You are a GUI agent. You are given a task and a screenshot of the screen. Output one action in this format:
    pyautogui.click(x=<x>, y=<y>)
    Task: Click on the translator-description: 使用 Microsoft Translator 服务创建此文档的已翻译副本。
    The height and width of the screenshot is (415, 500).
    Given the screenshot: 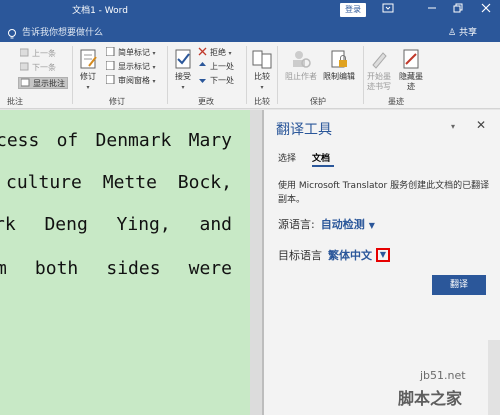 What is the action you would take?
    pyautogui.click(x=384, y=193)
    